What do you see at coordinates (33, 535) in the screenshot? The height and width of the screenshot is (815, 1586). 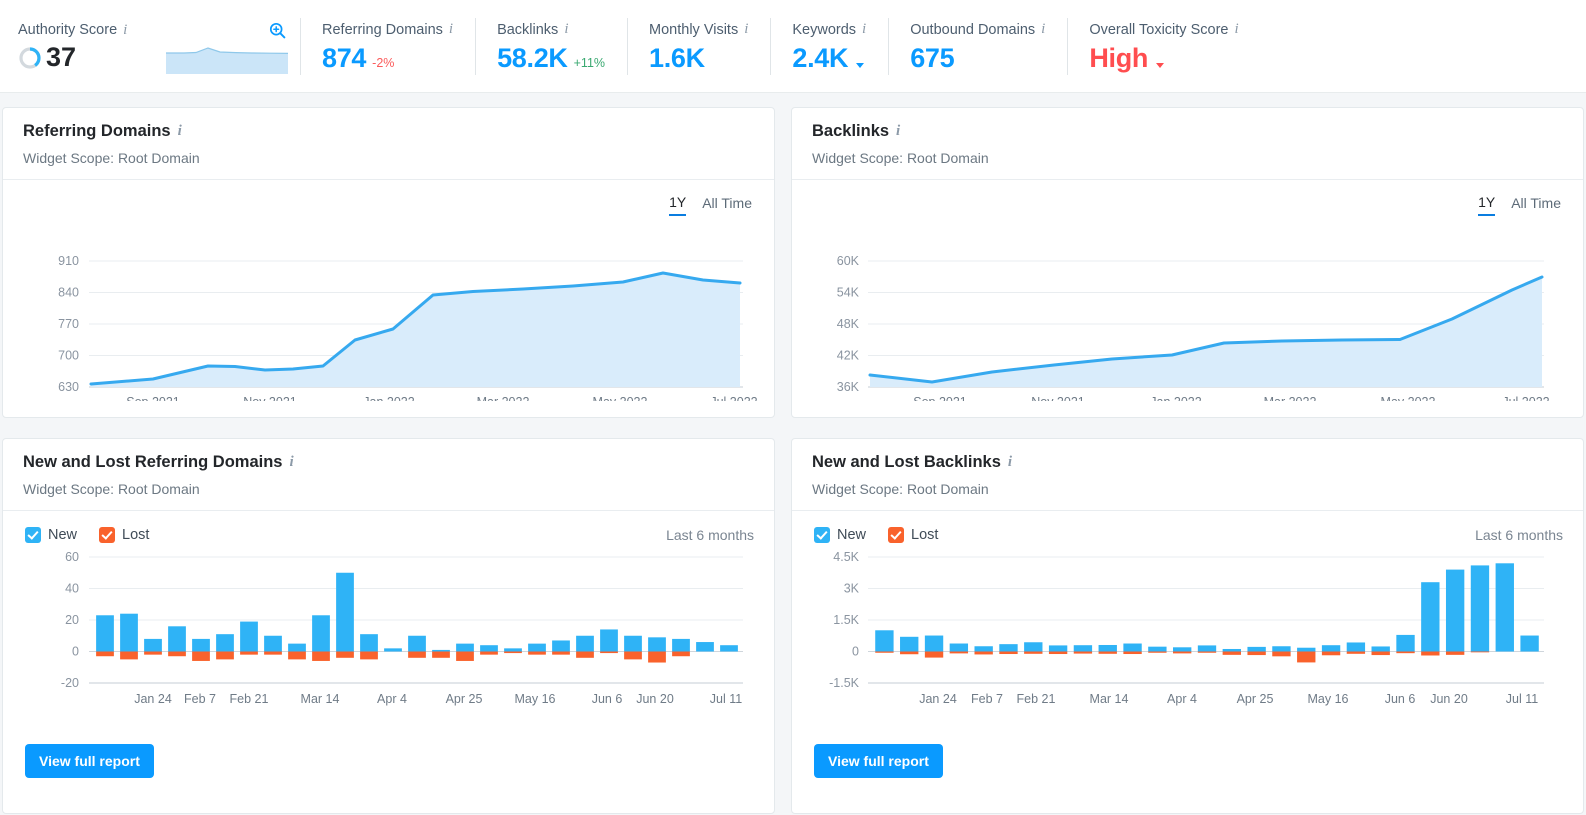 I see `checkbox-new-icon` at bounding box center [33, 535].